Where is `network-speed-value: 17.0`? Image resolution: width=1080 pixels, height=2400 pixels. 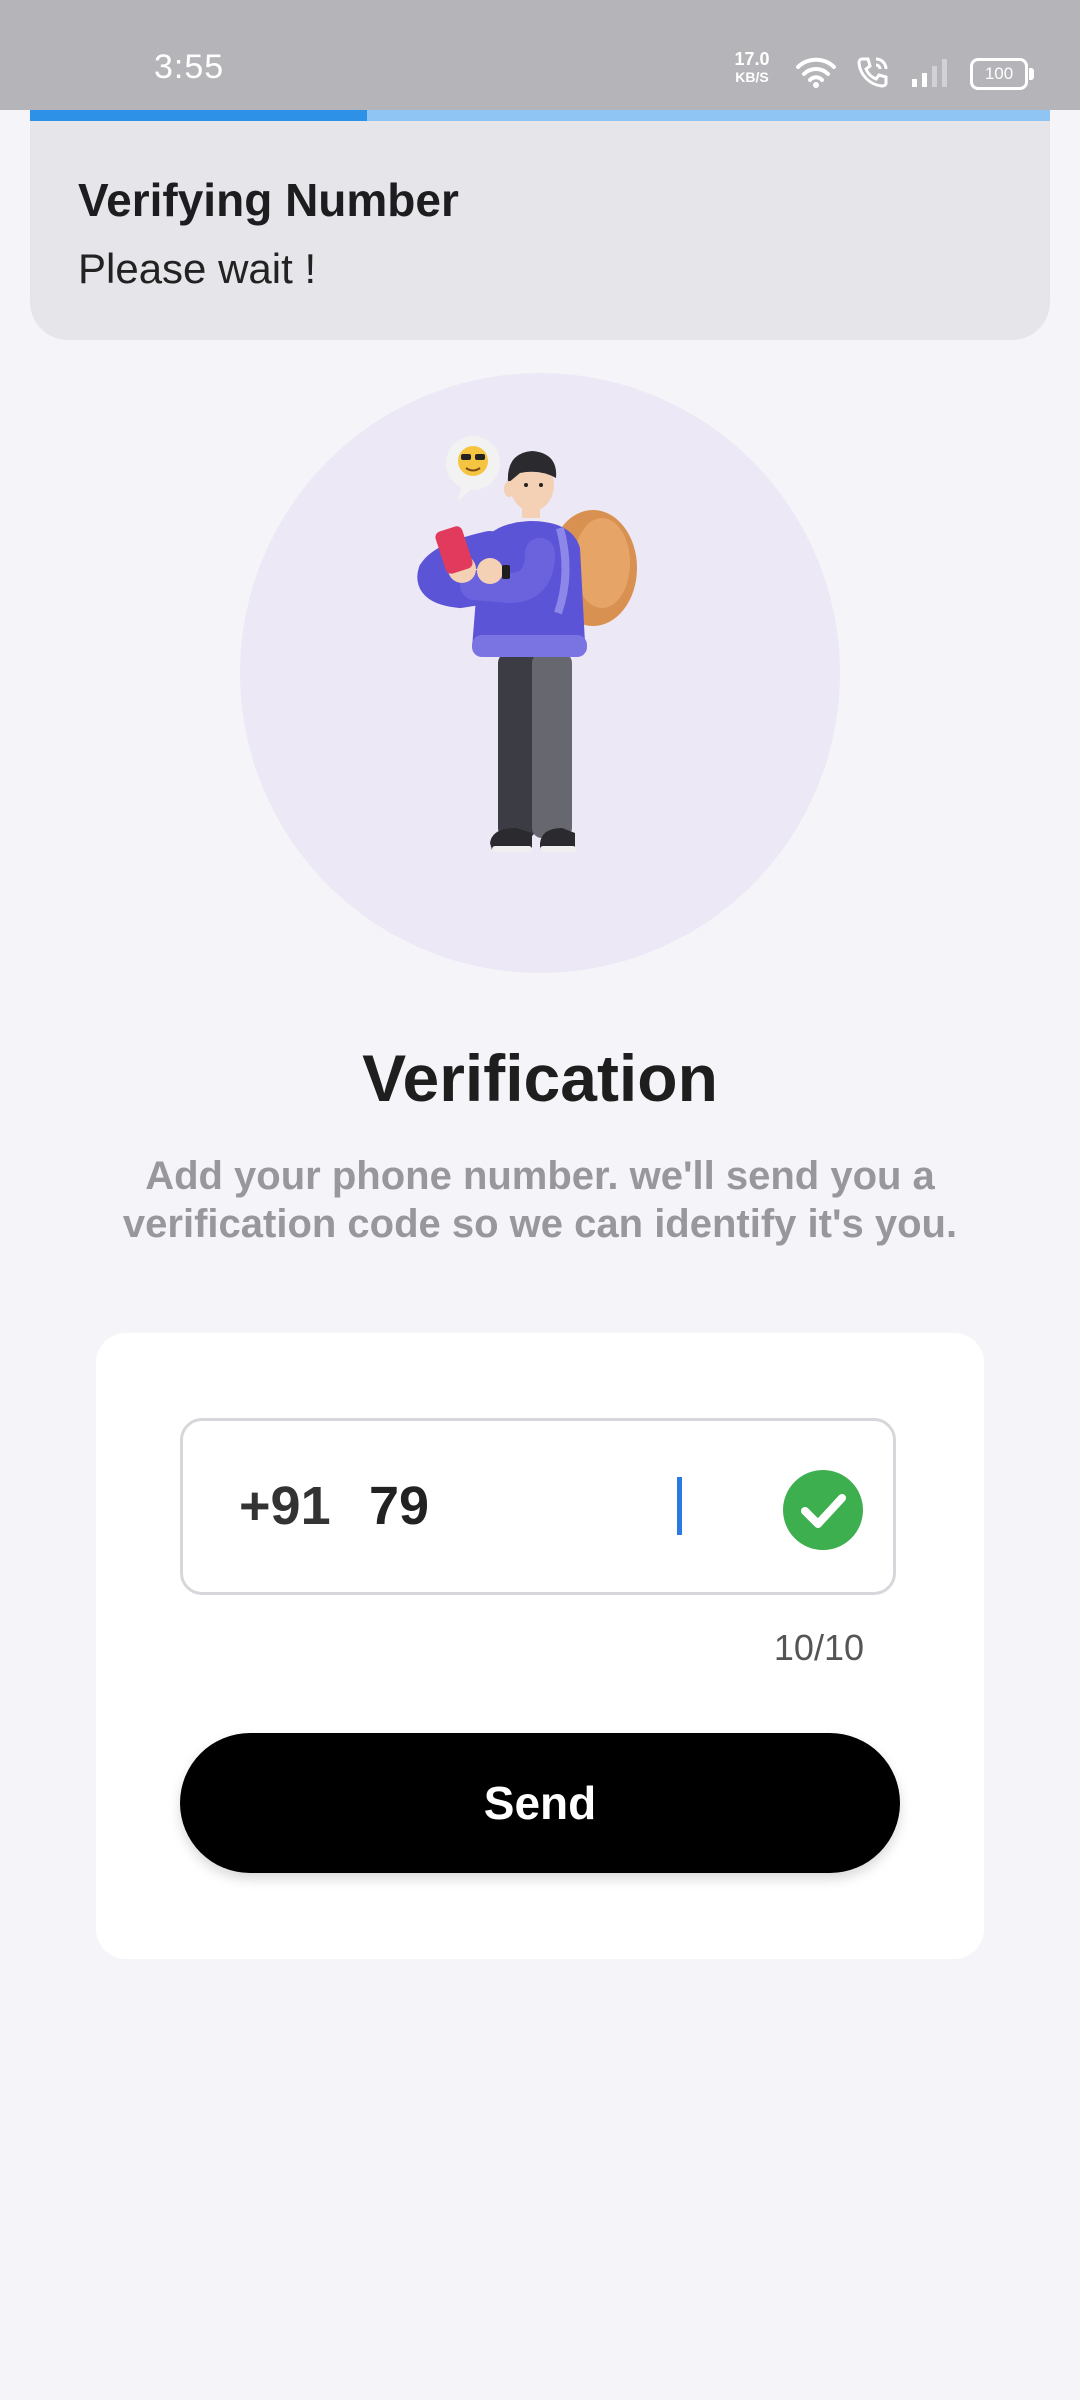
network-speed-value: 17.0 is located at coordinates (752, 59).